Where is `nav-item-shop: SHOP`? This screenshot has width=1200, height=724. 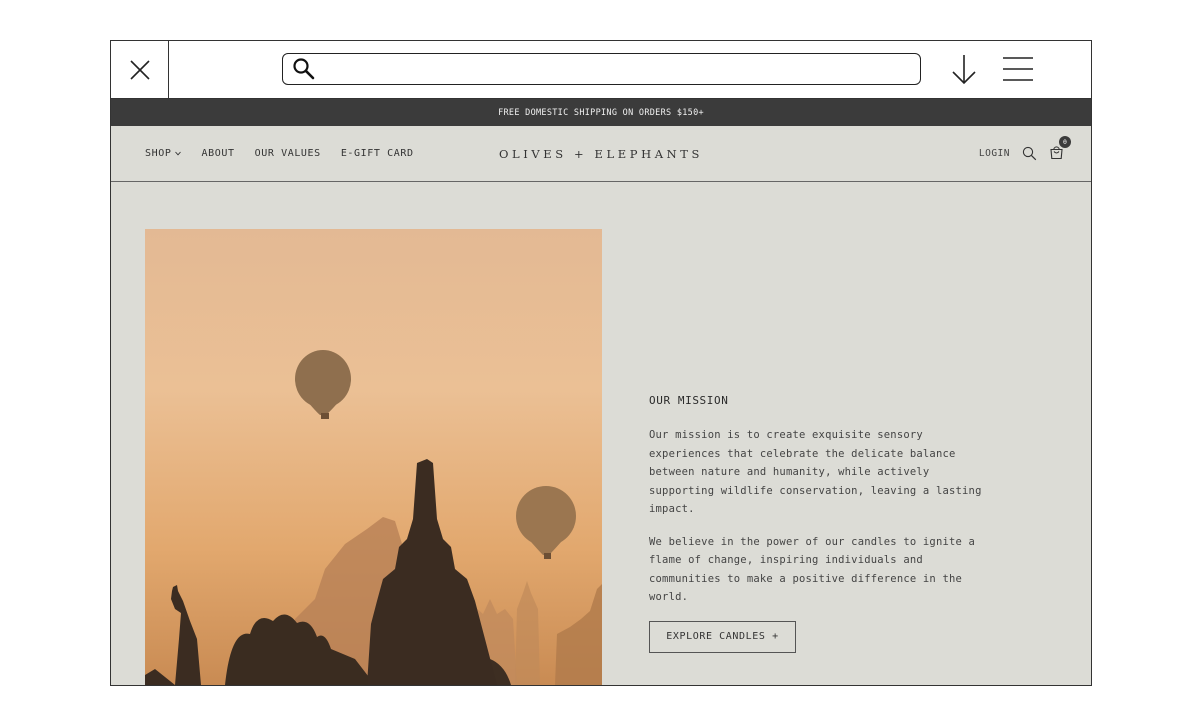 nav-item-shop: SHOP is located at coordinates (163, 153).